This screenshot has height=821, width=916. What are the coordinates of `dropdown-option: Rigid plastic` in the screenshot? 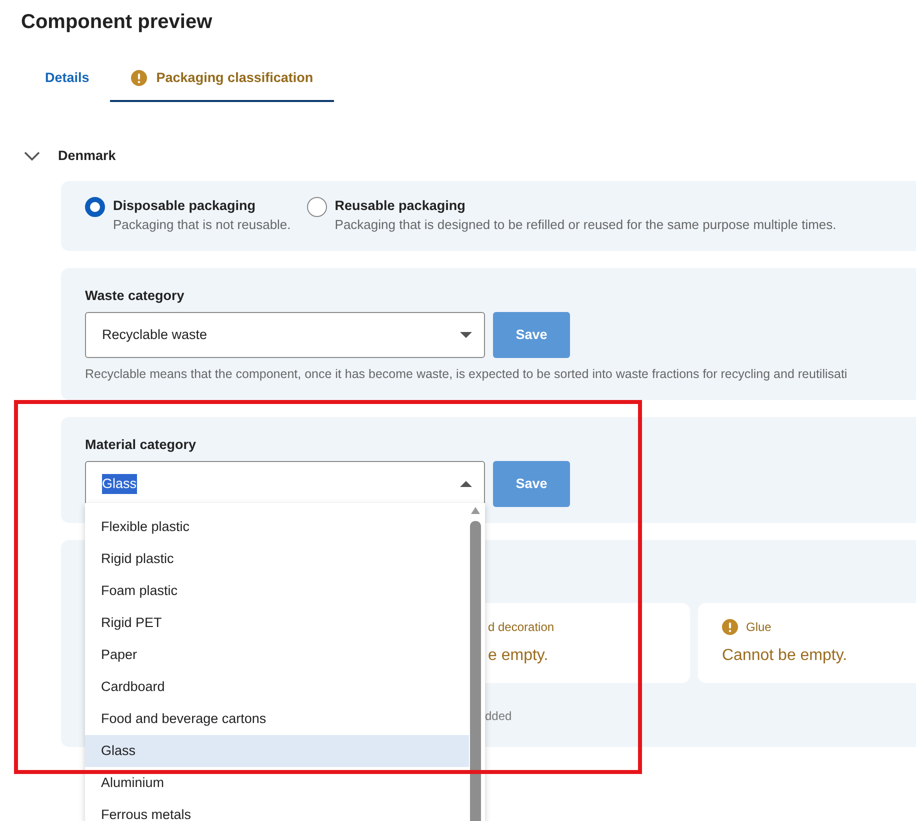 It's located at (277, 558).